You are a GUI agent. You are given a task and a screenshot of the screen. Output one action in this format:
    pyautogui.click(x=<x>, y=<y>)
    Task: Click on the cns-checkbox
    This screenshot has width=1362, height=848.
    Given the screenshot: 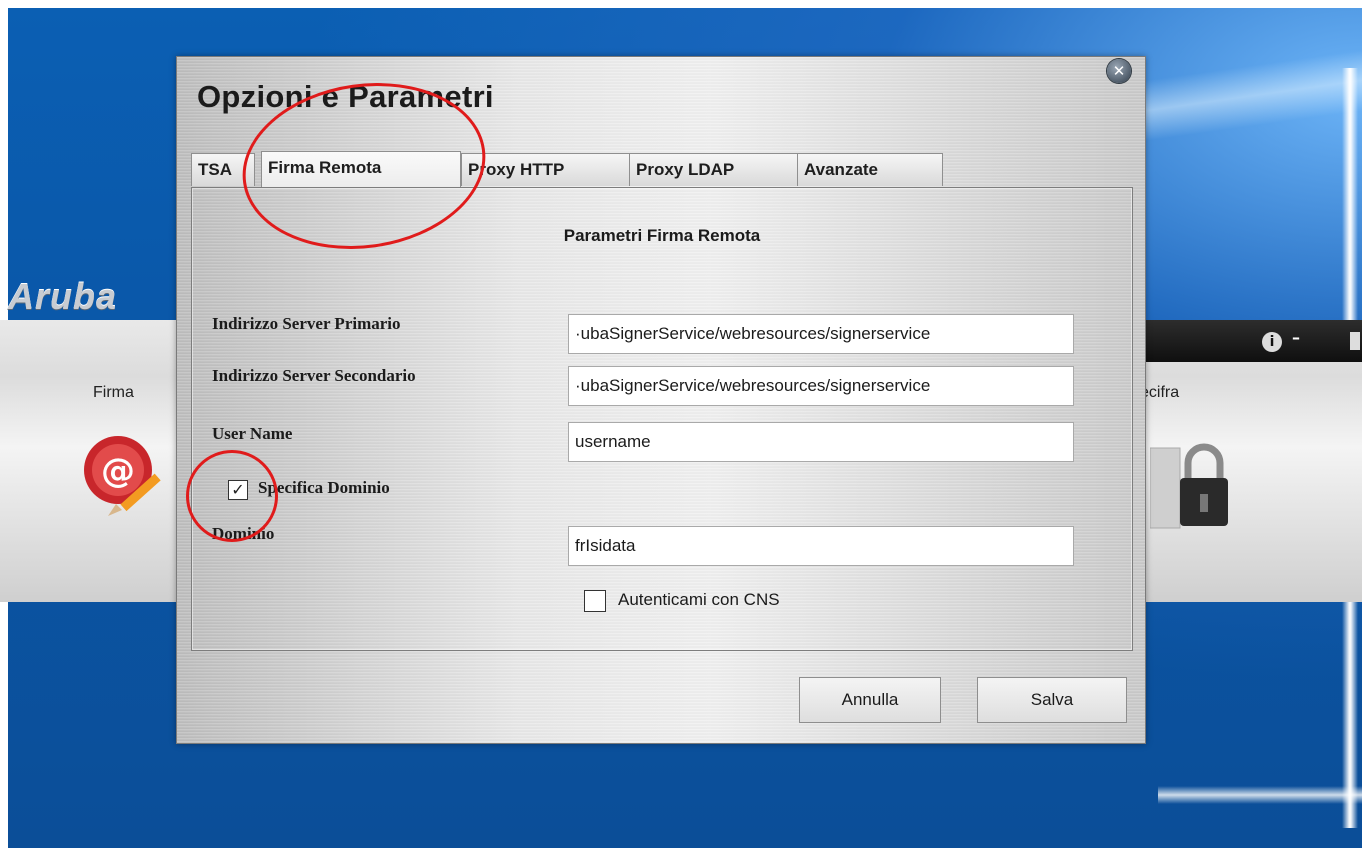 What is the action you would take?
    pyautogui.click(x=595, y=601)
    